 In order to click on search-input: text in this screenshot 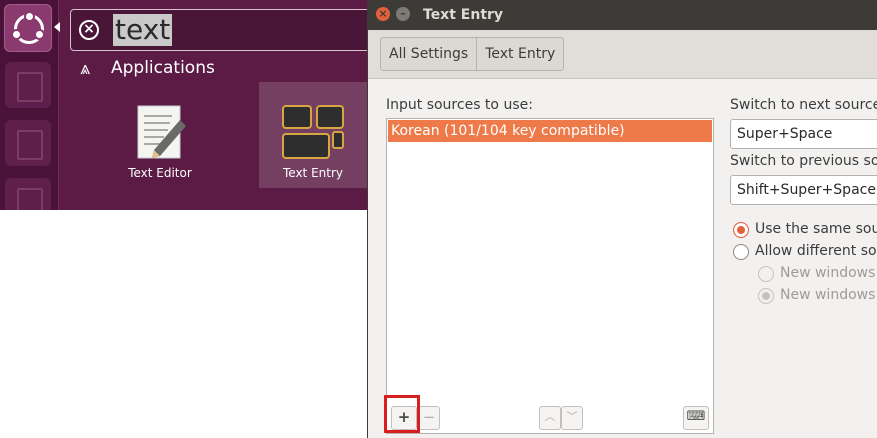, I will do `click(143, 30)`.